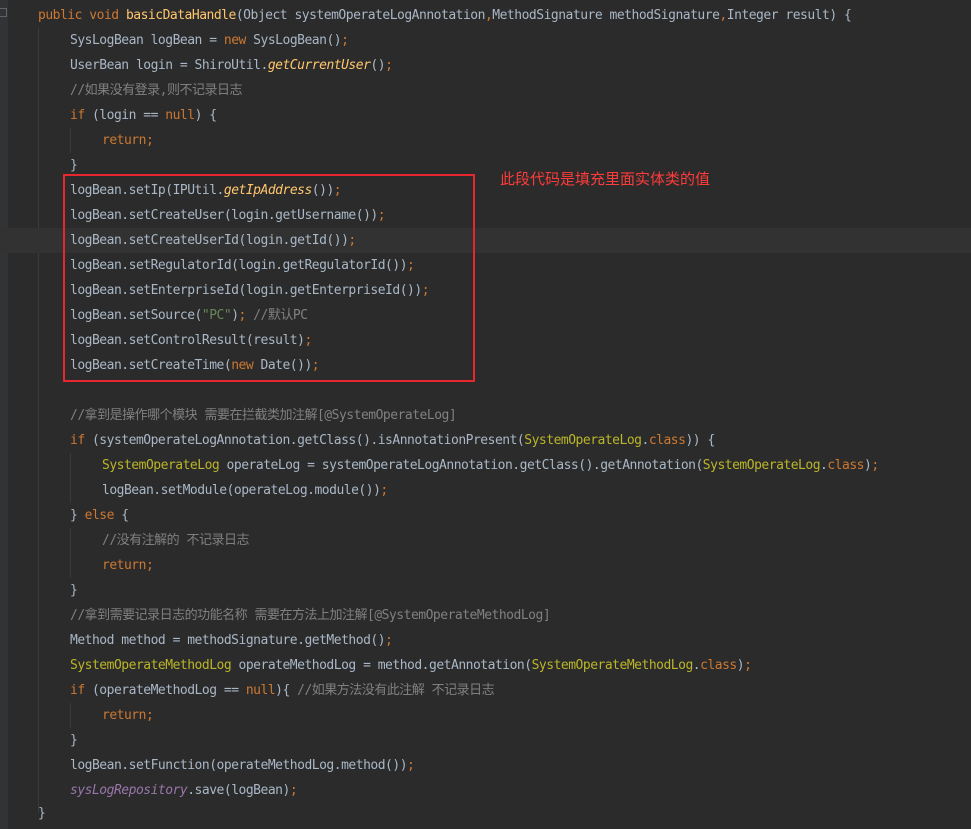  Describe the element at coordinates (606, 15) in the screenshot. I see `code-token: MethodSignature methodSignature` at that location.